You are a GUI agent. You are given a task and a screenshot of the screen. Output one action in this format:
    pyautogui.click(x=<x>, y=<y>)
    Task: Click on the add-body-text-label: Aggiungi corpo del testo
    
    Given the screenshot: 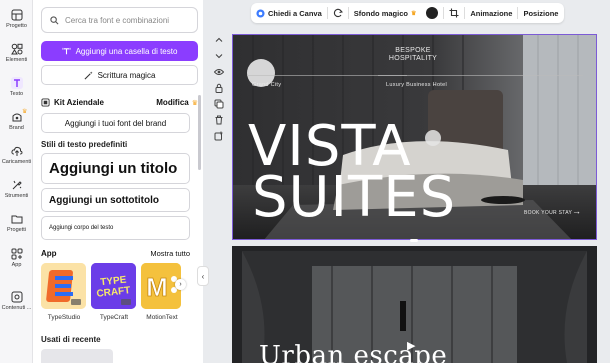 What is the action you would take?
    pyautogui.click(x=81, y=228)
    